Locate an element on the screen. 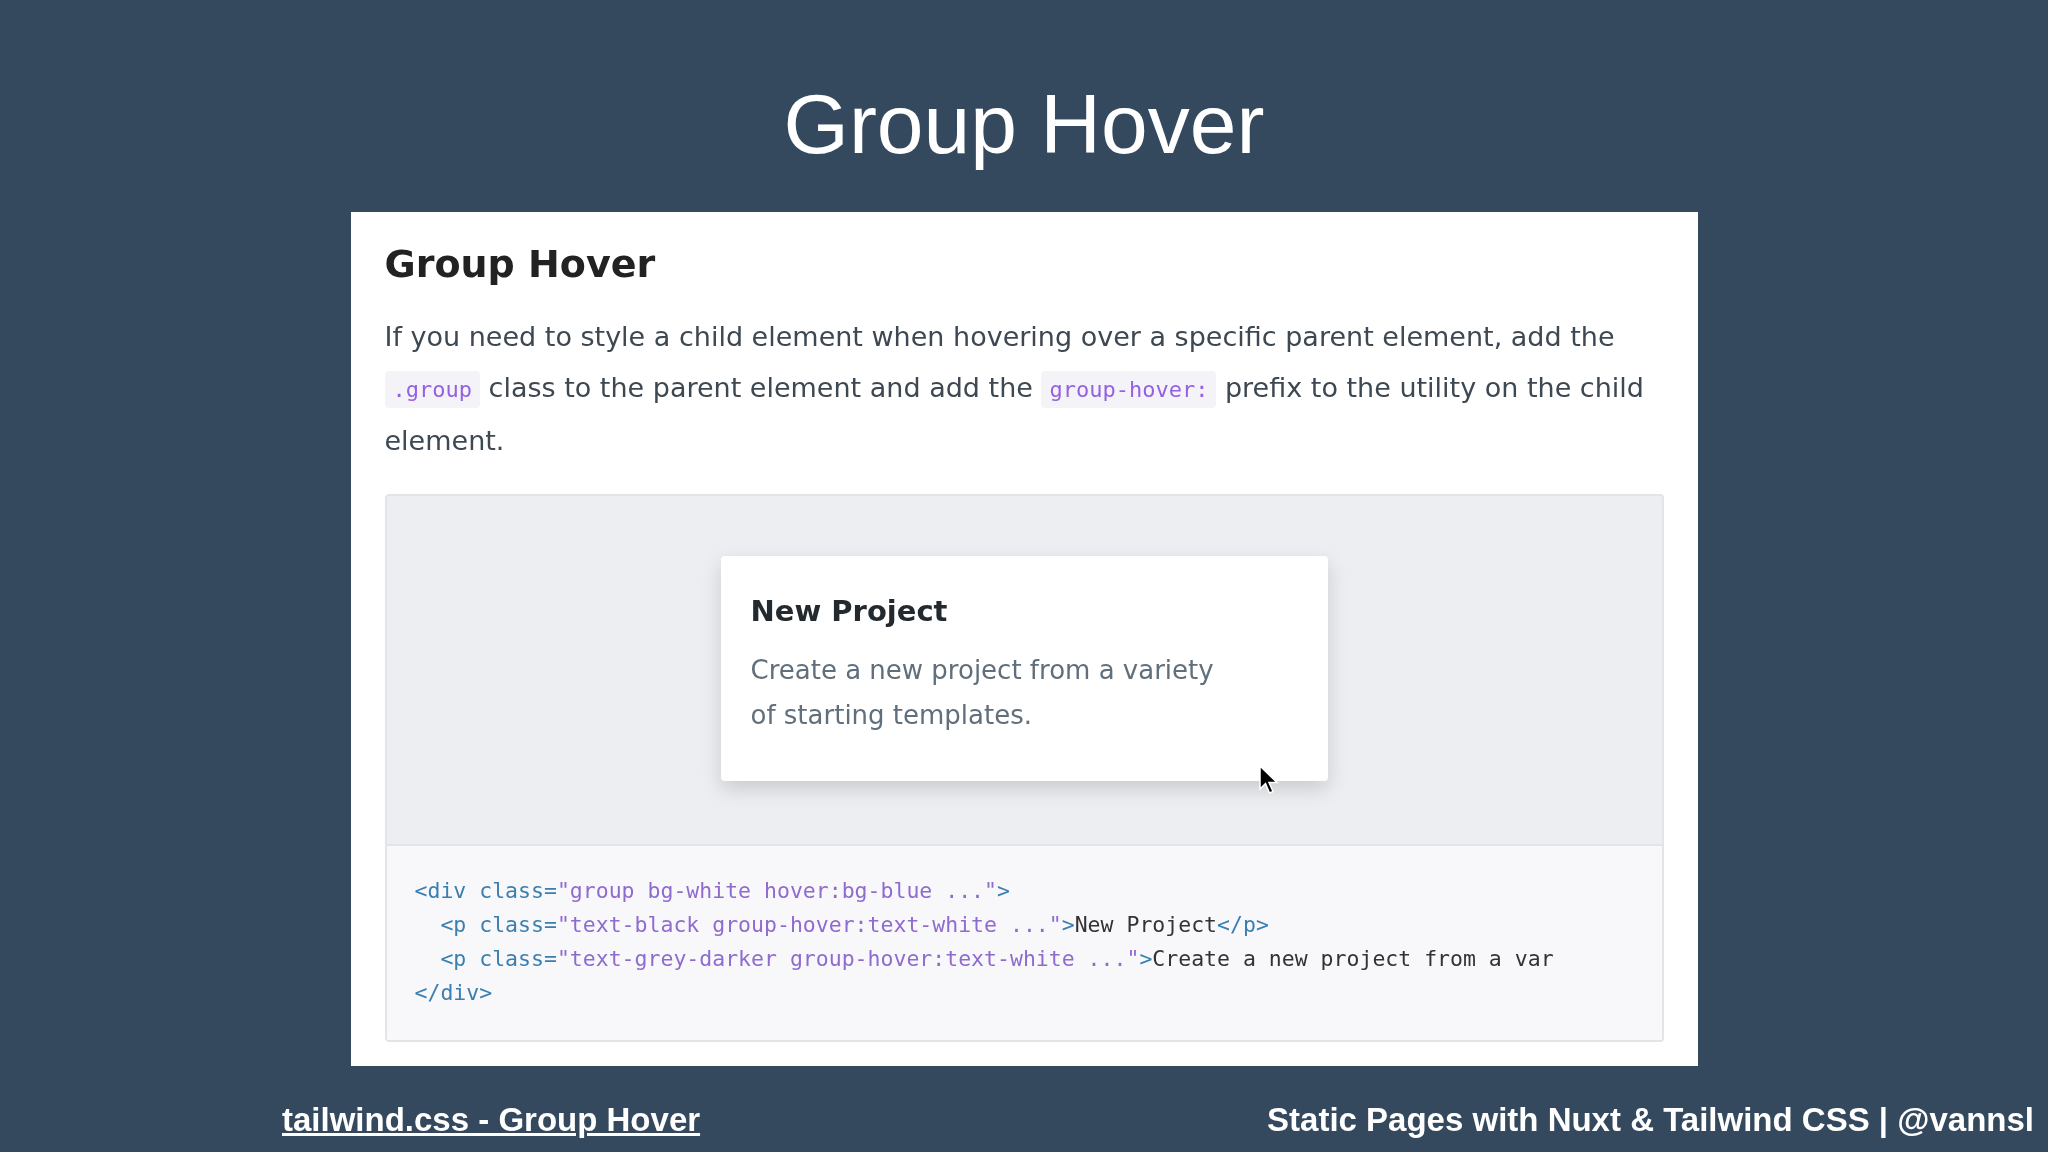  description-paragraph: If you need to style a child element when hovering over a specific parent element, add the .group class to the parent element and add the group-hover: prefix to the utility on the child element. is located at coordinates (1014, 389).